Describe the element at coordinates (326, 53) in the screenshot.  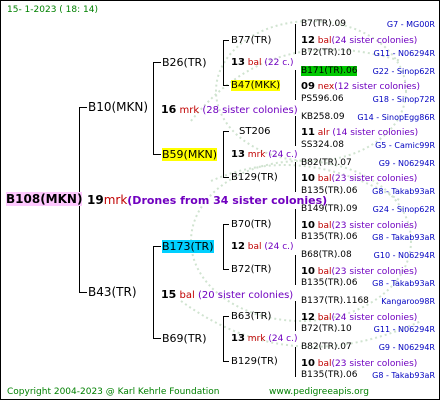
I see `gen4-left-1: B72(TR).10` at that location.